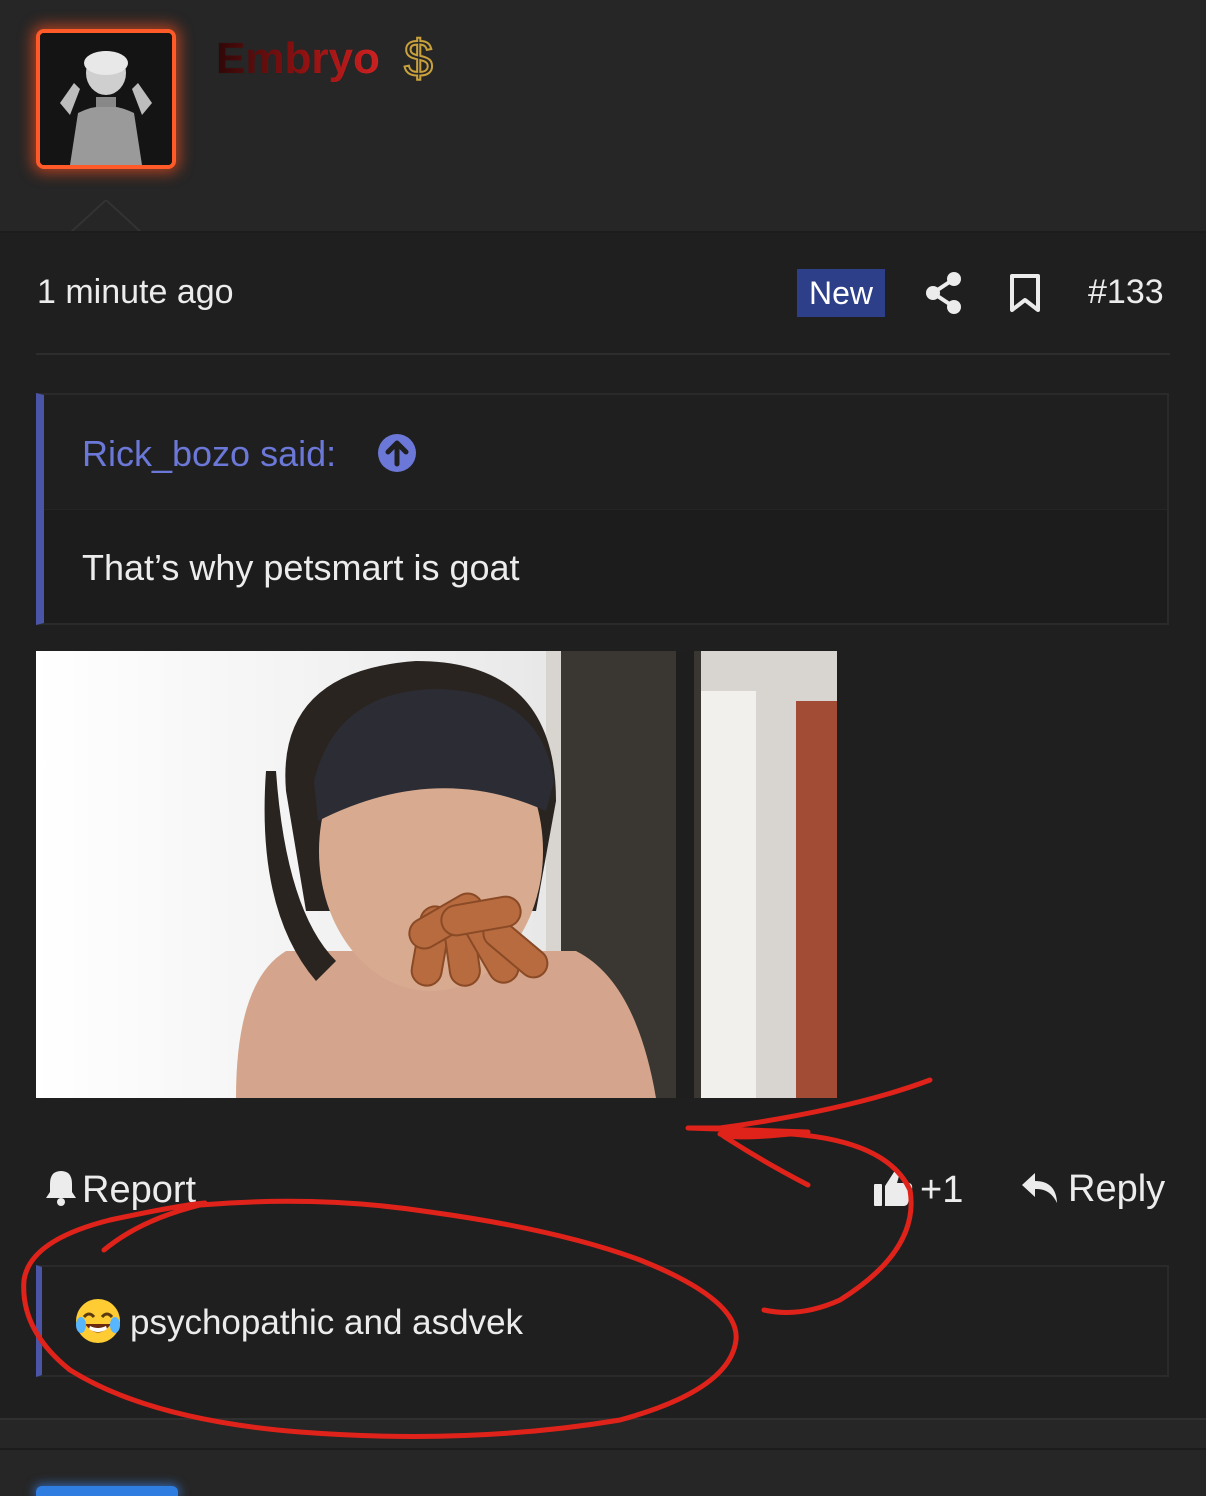  Describe the element at coordinates (1117, 1189) in the screenshot. I see `reply-label: Reply` at that location.